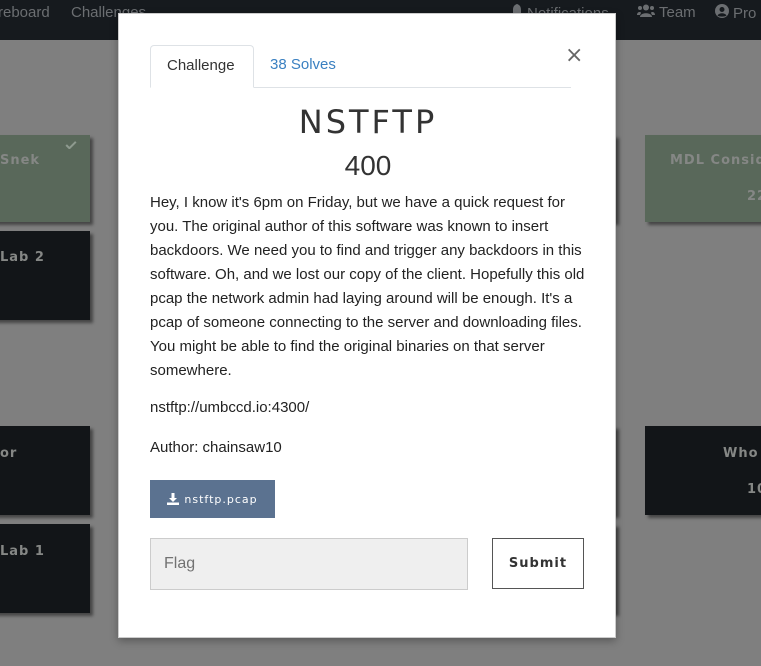 The height and width of the screenshot is (666, 761). What do you see at coordinates (309, 564) in the screenshot?
I see `flag-input` at bounding box center [309, 564].